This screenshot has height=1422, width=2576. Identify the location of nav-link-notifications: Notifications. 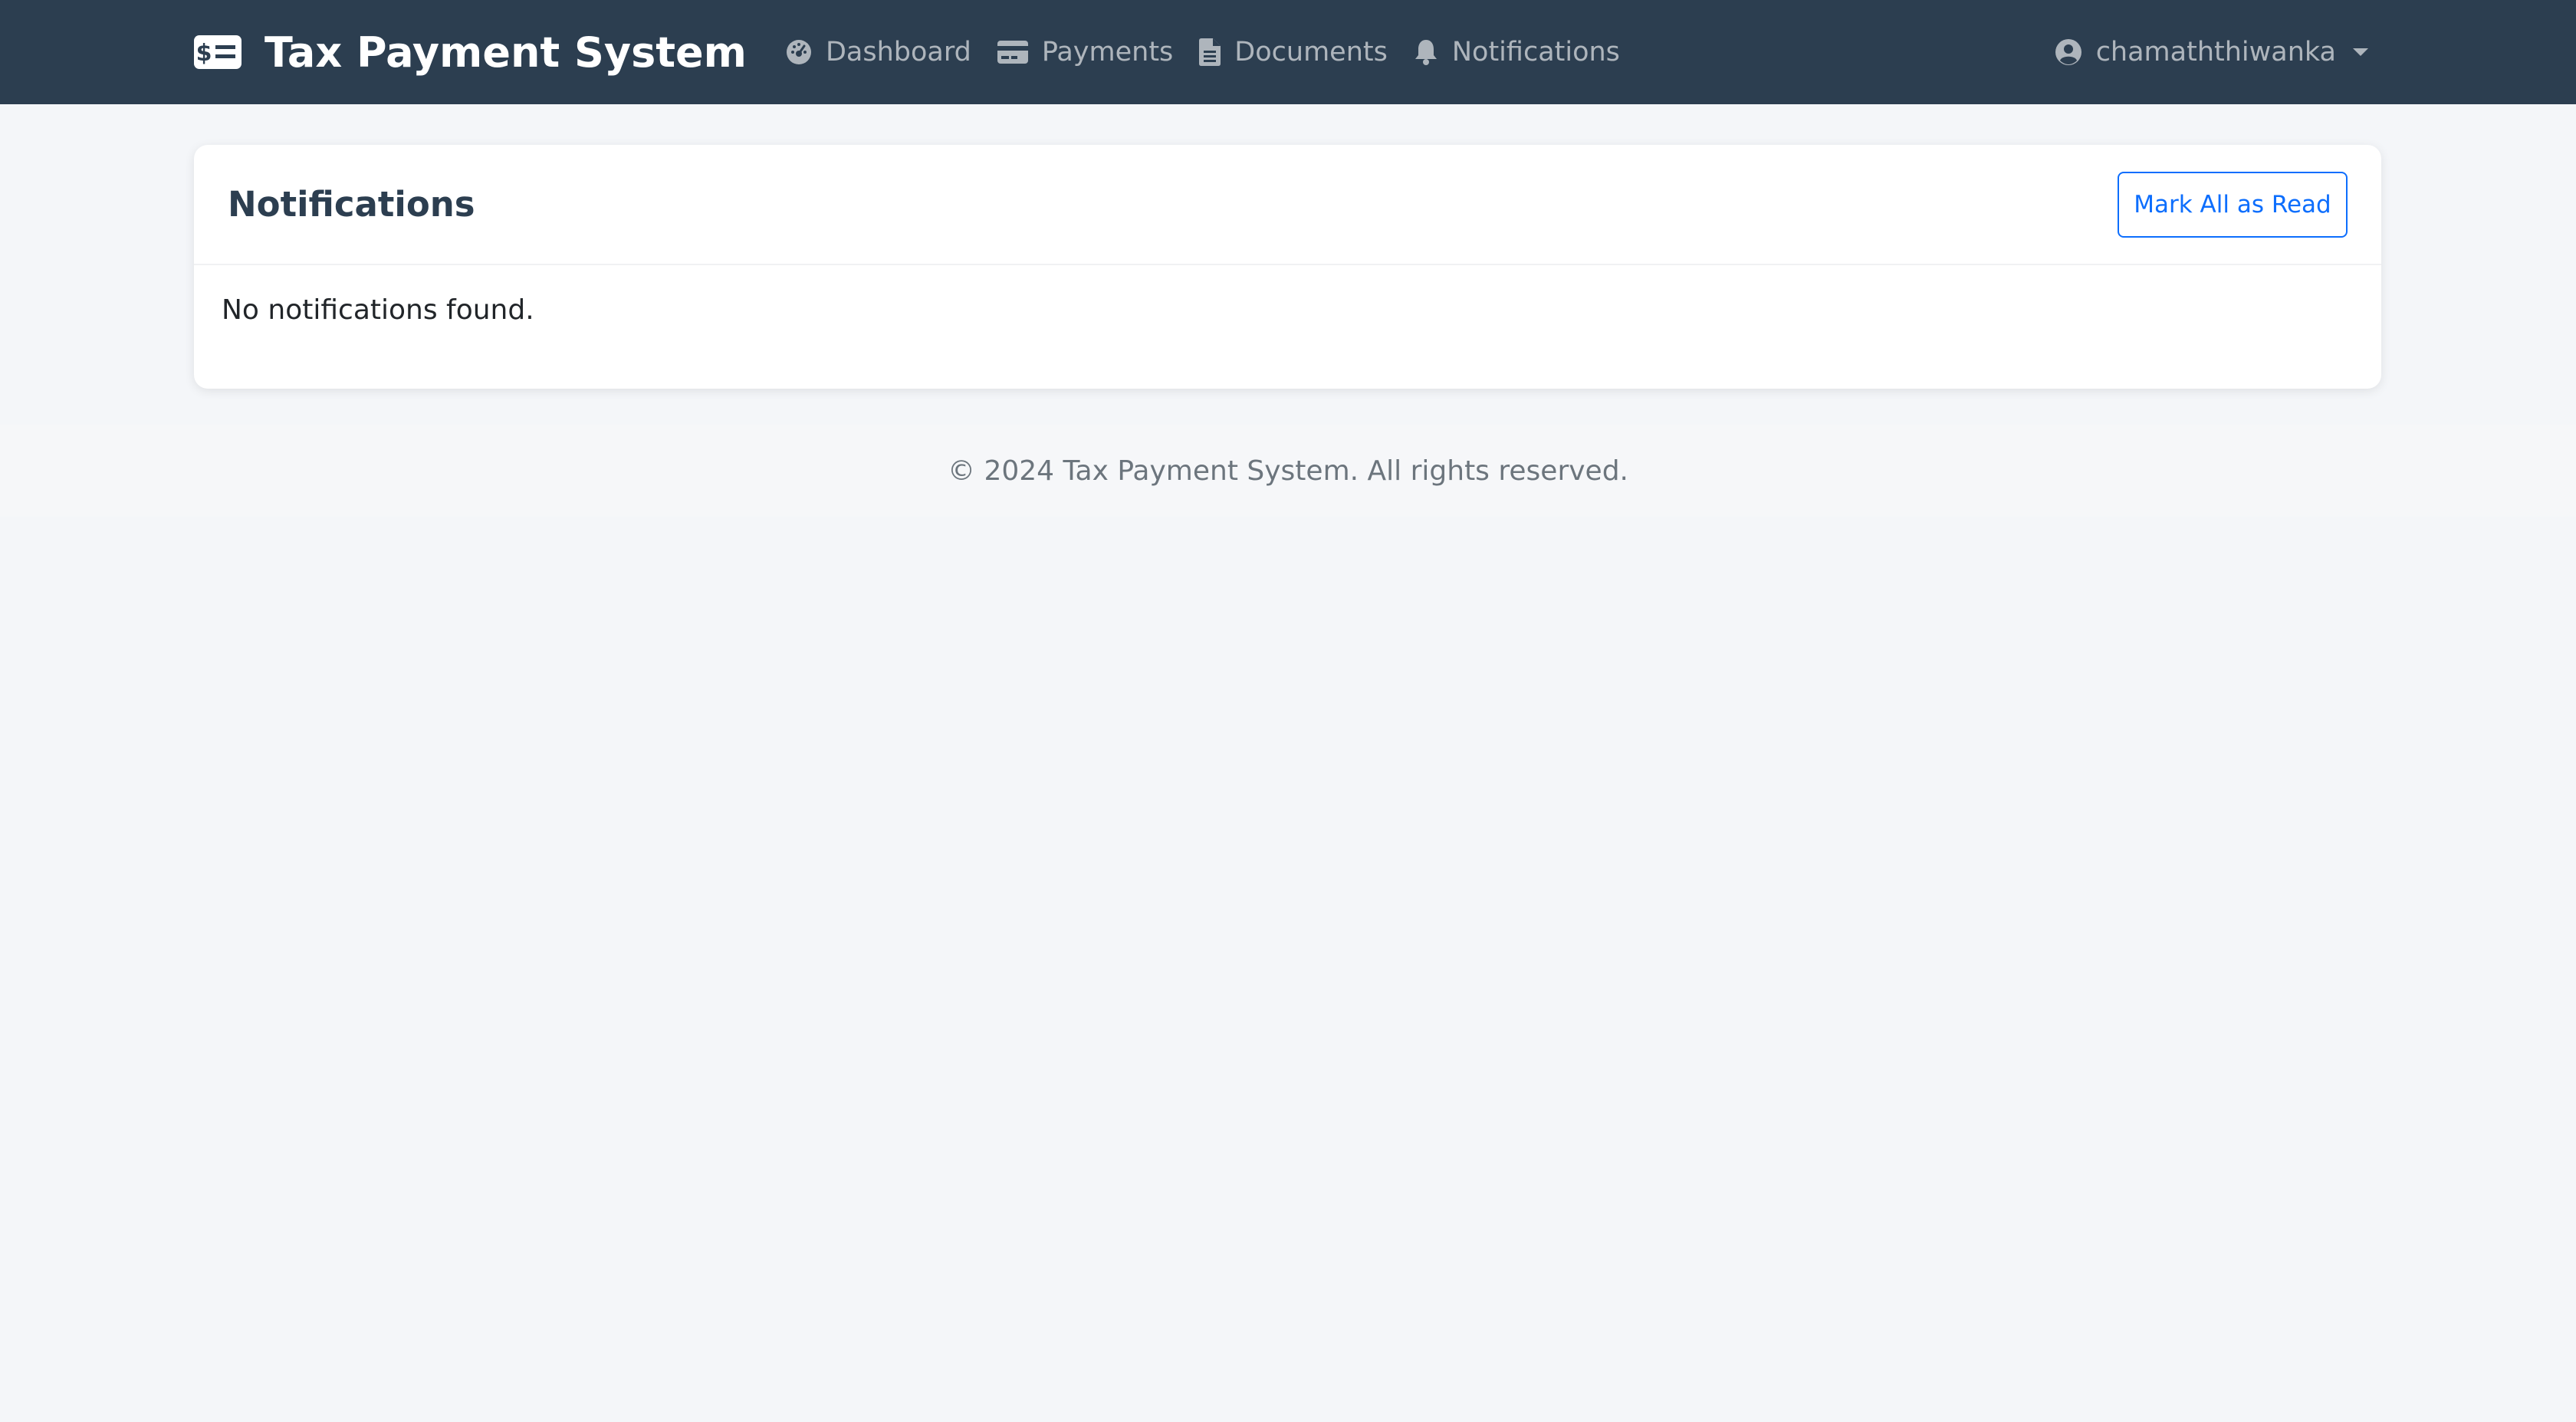
(1517, 52).